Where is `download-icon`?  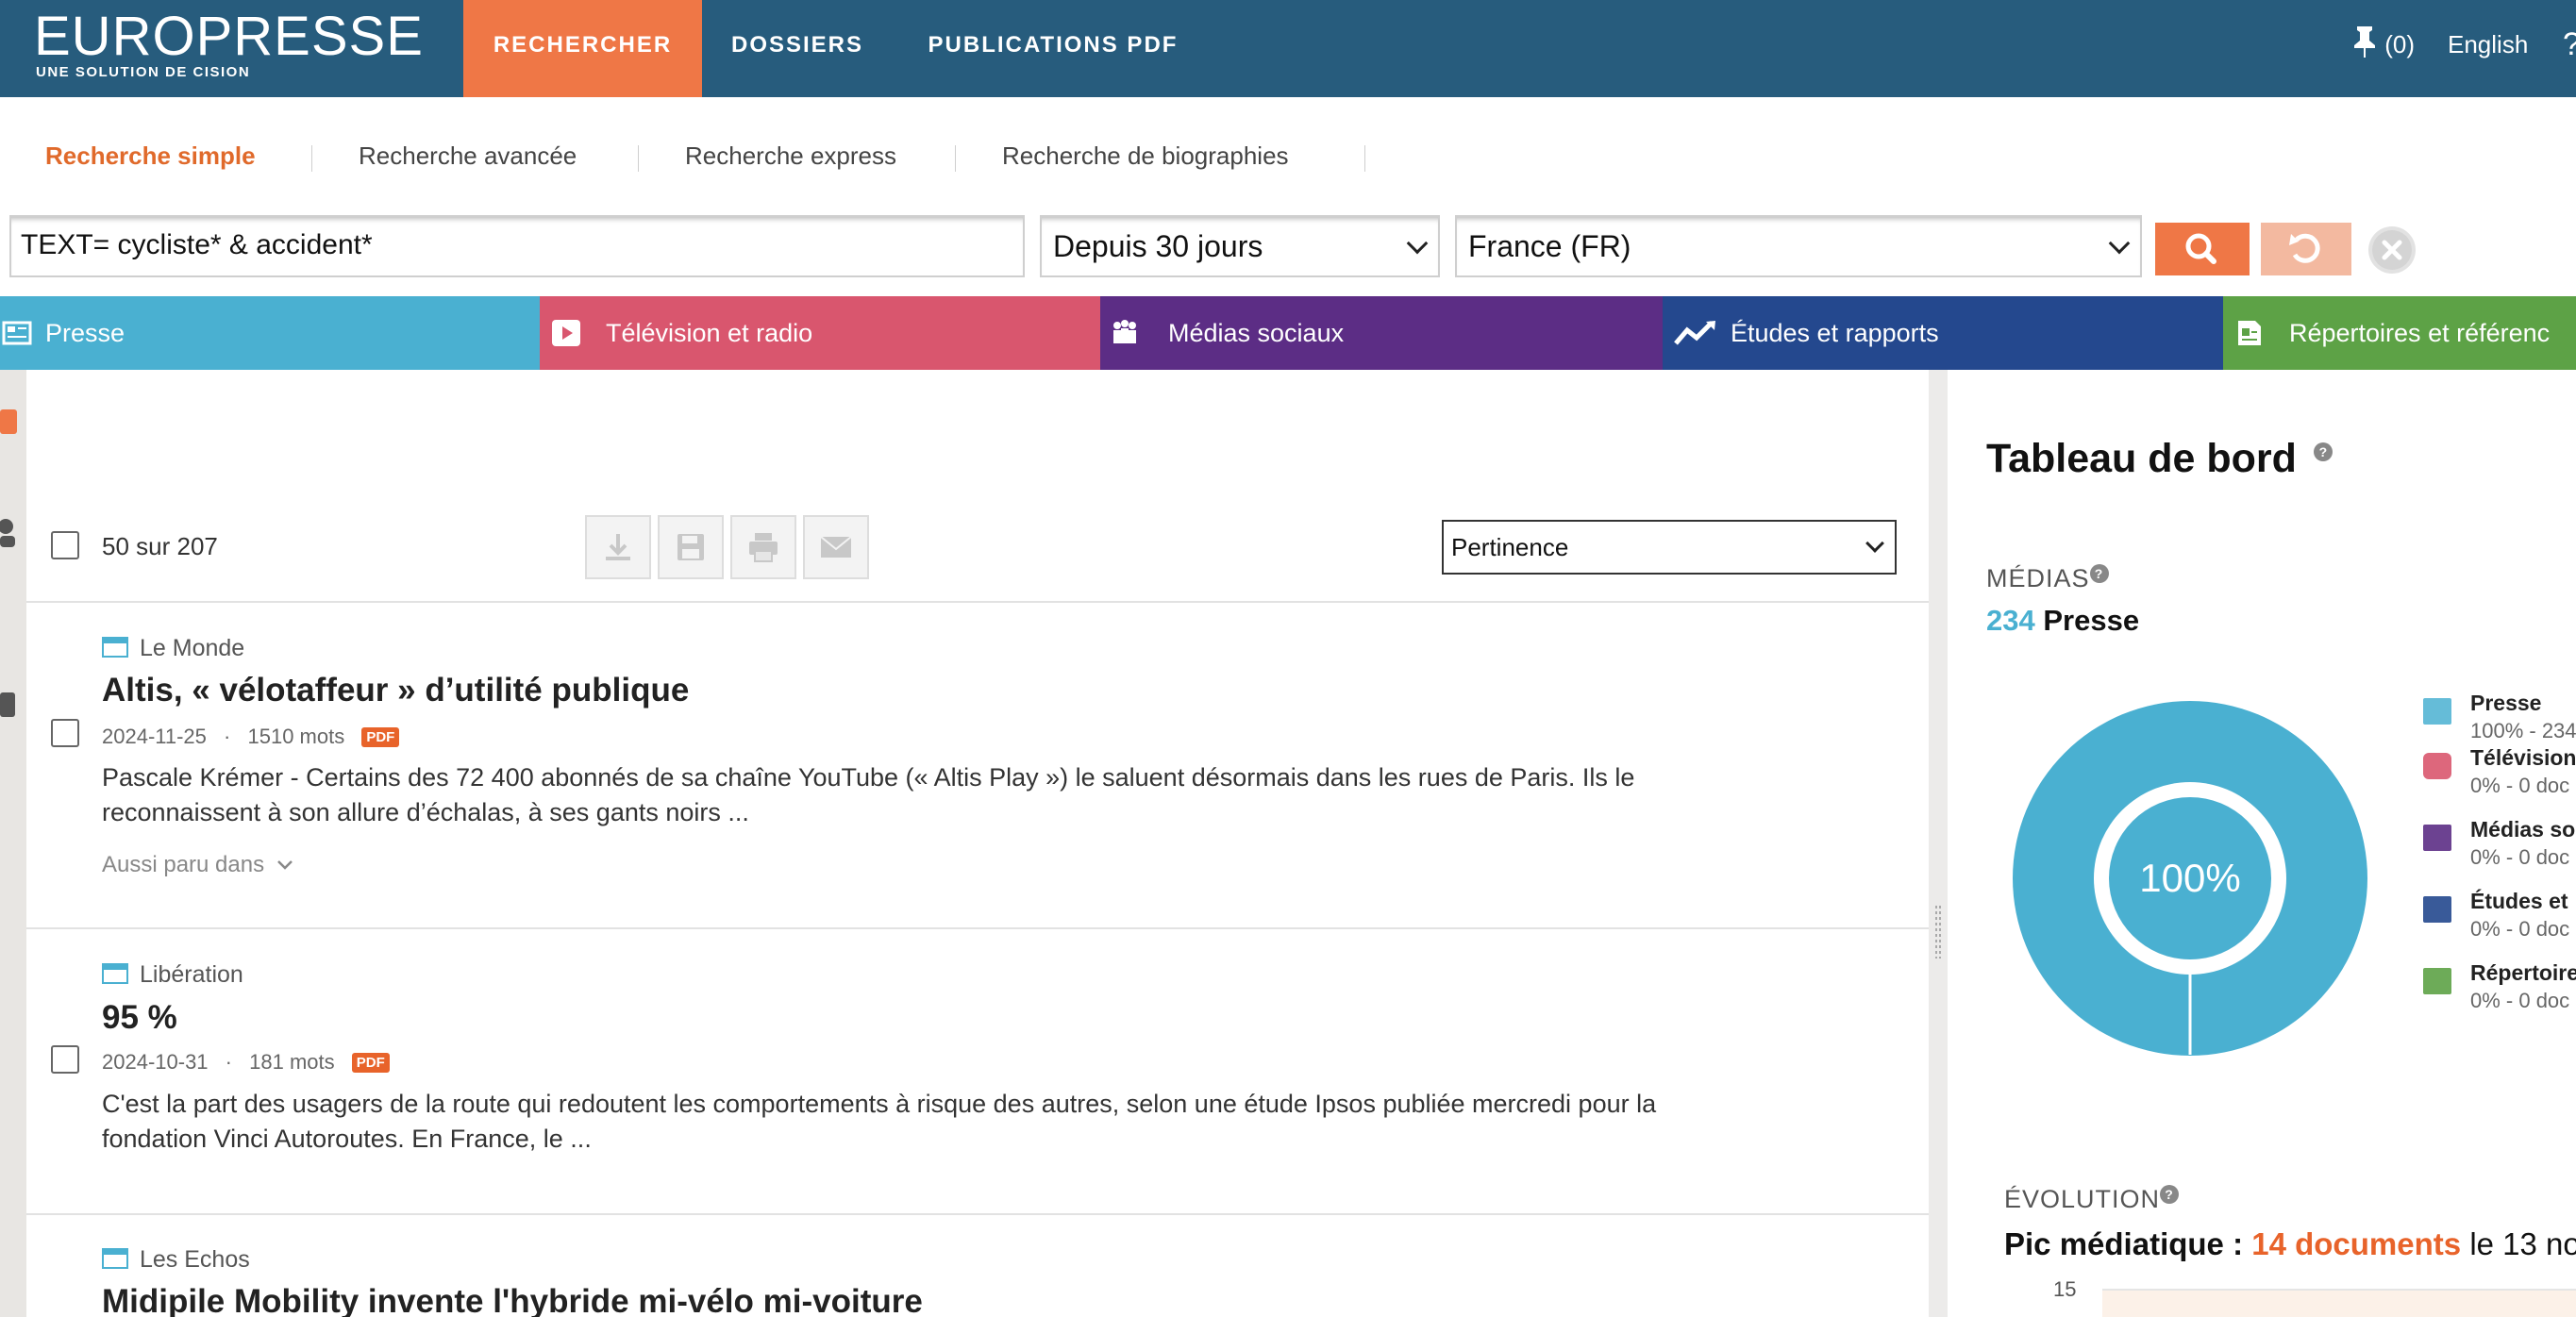 download-icon is located at coordinates (618, 547).